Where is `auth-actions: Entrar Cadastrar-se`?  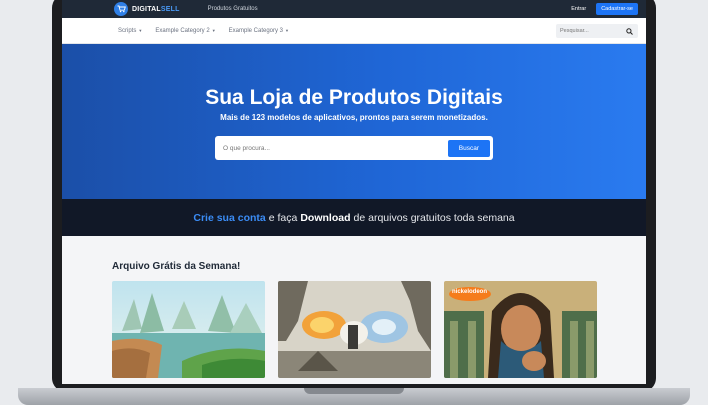 auth-actions: Entrar Cadastrar-se is located at coordinates (604, 9).